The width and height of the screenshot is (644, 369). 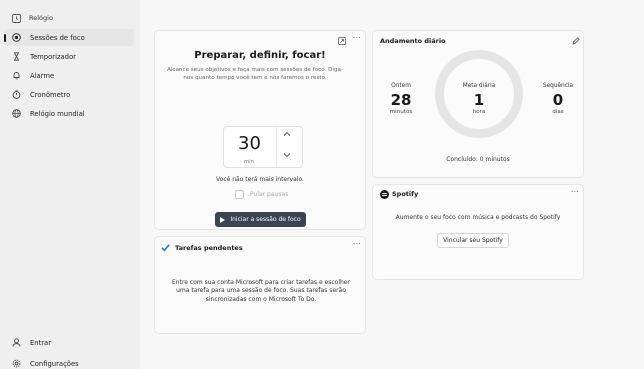 What do you see at coordinates (223, 219) in the screenshot?
I see `play-icon` at bounding box center [223, 219].